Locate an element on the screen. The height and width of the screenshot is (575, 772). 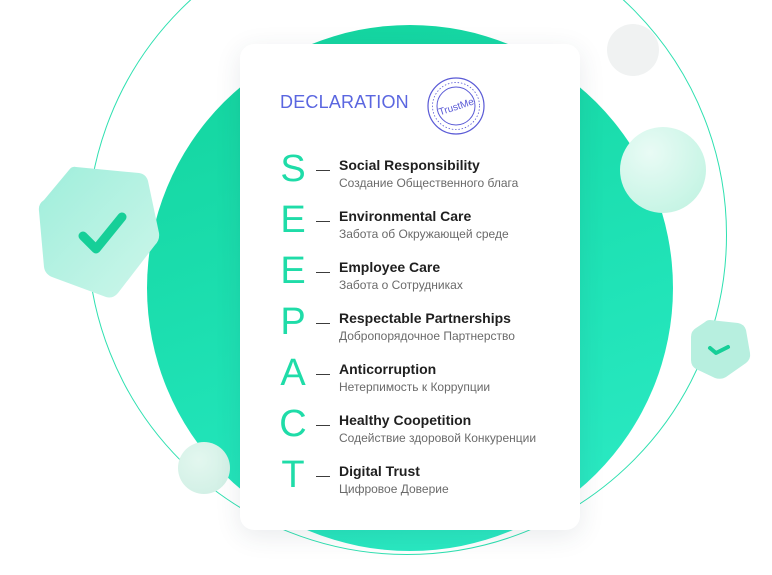
item-letter: T is located at coordinates (293, 475).